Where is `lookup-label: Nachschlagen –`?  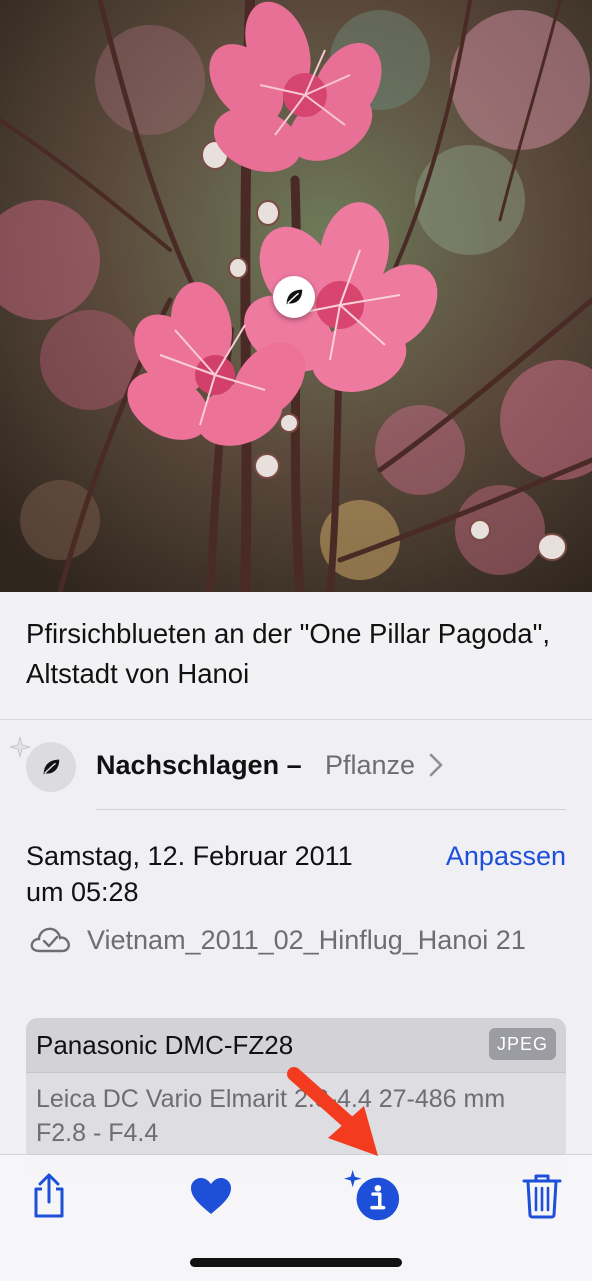
lookup-label: Nachschlagen – is located at coordinates (199, 765).